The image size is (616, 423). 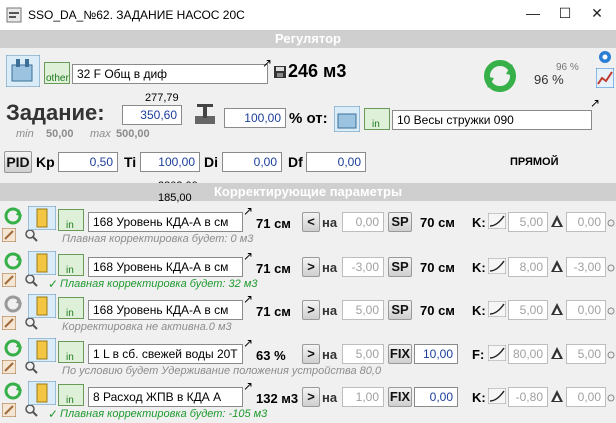 I want to click on pin-icon-2: ↗, so click(x=595, y=103).